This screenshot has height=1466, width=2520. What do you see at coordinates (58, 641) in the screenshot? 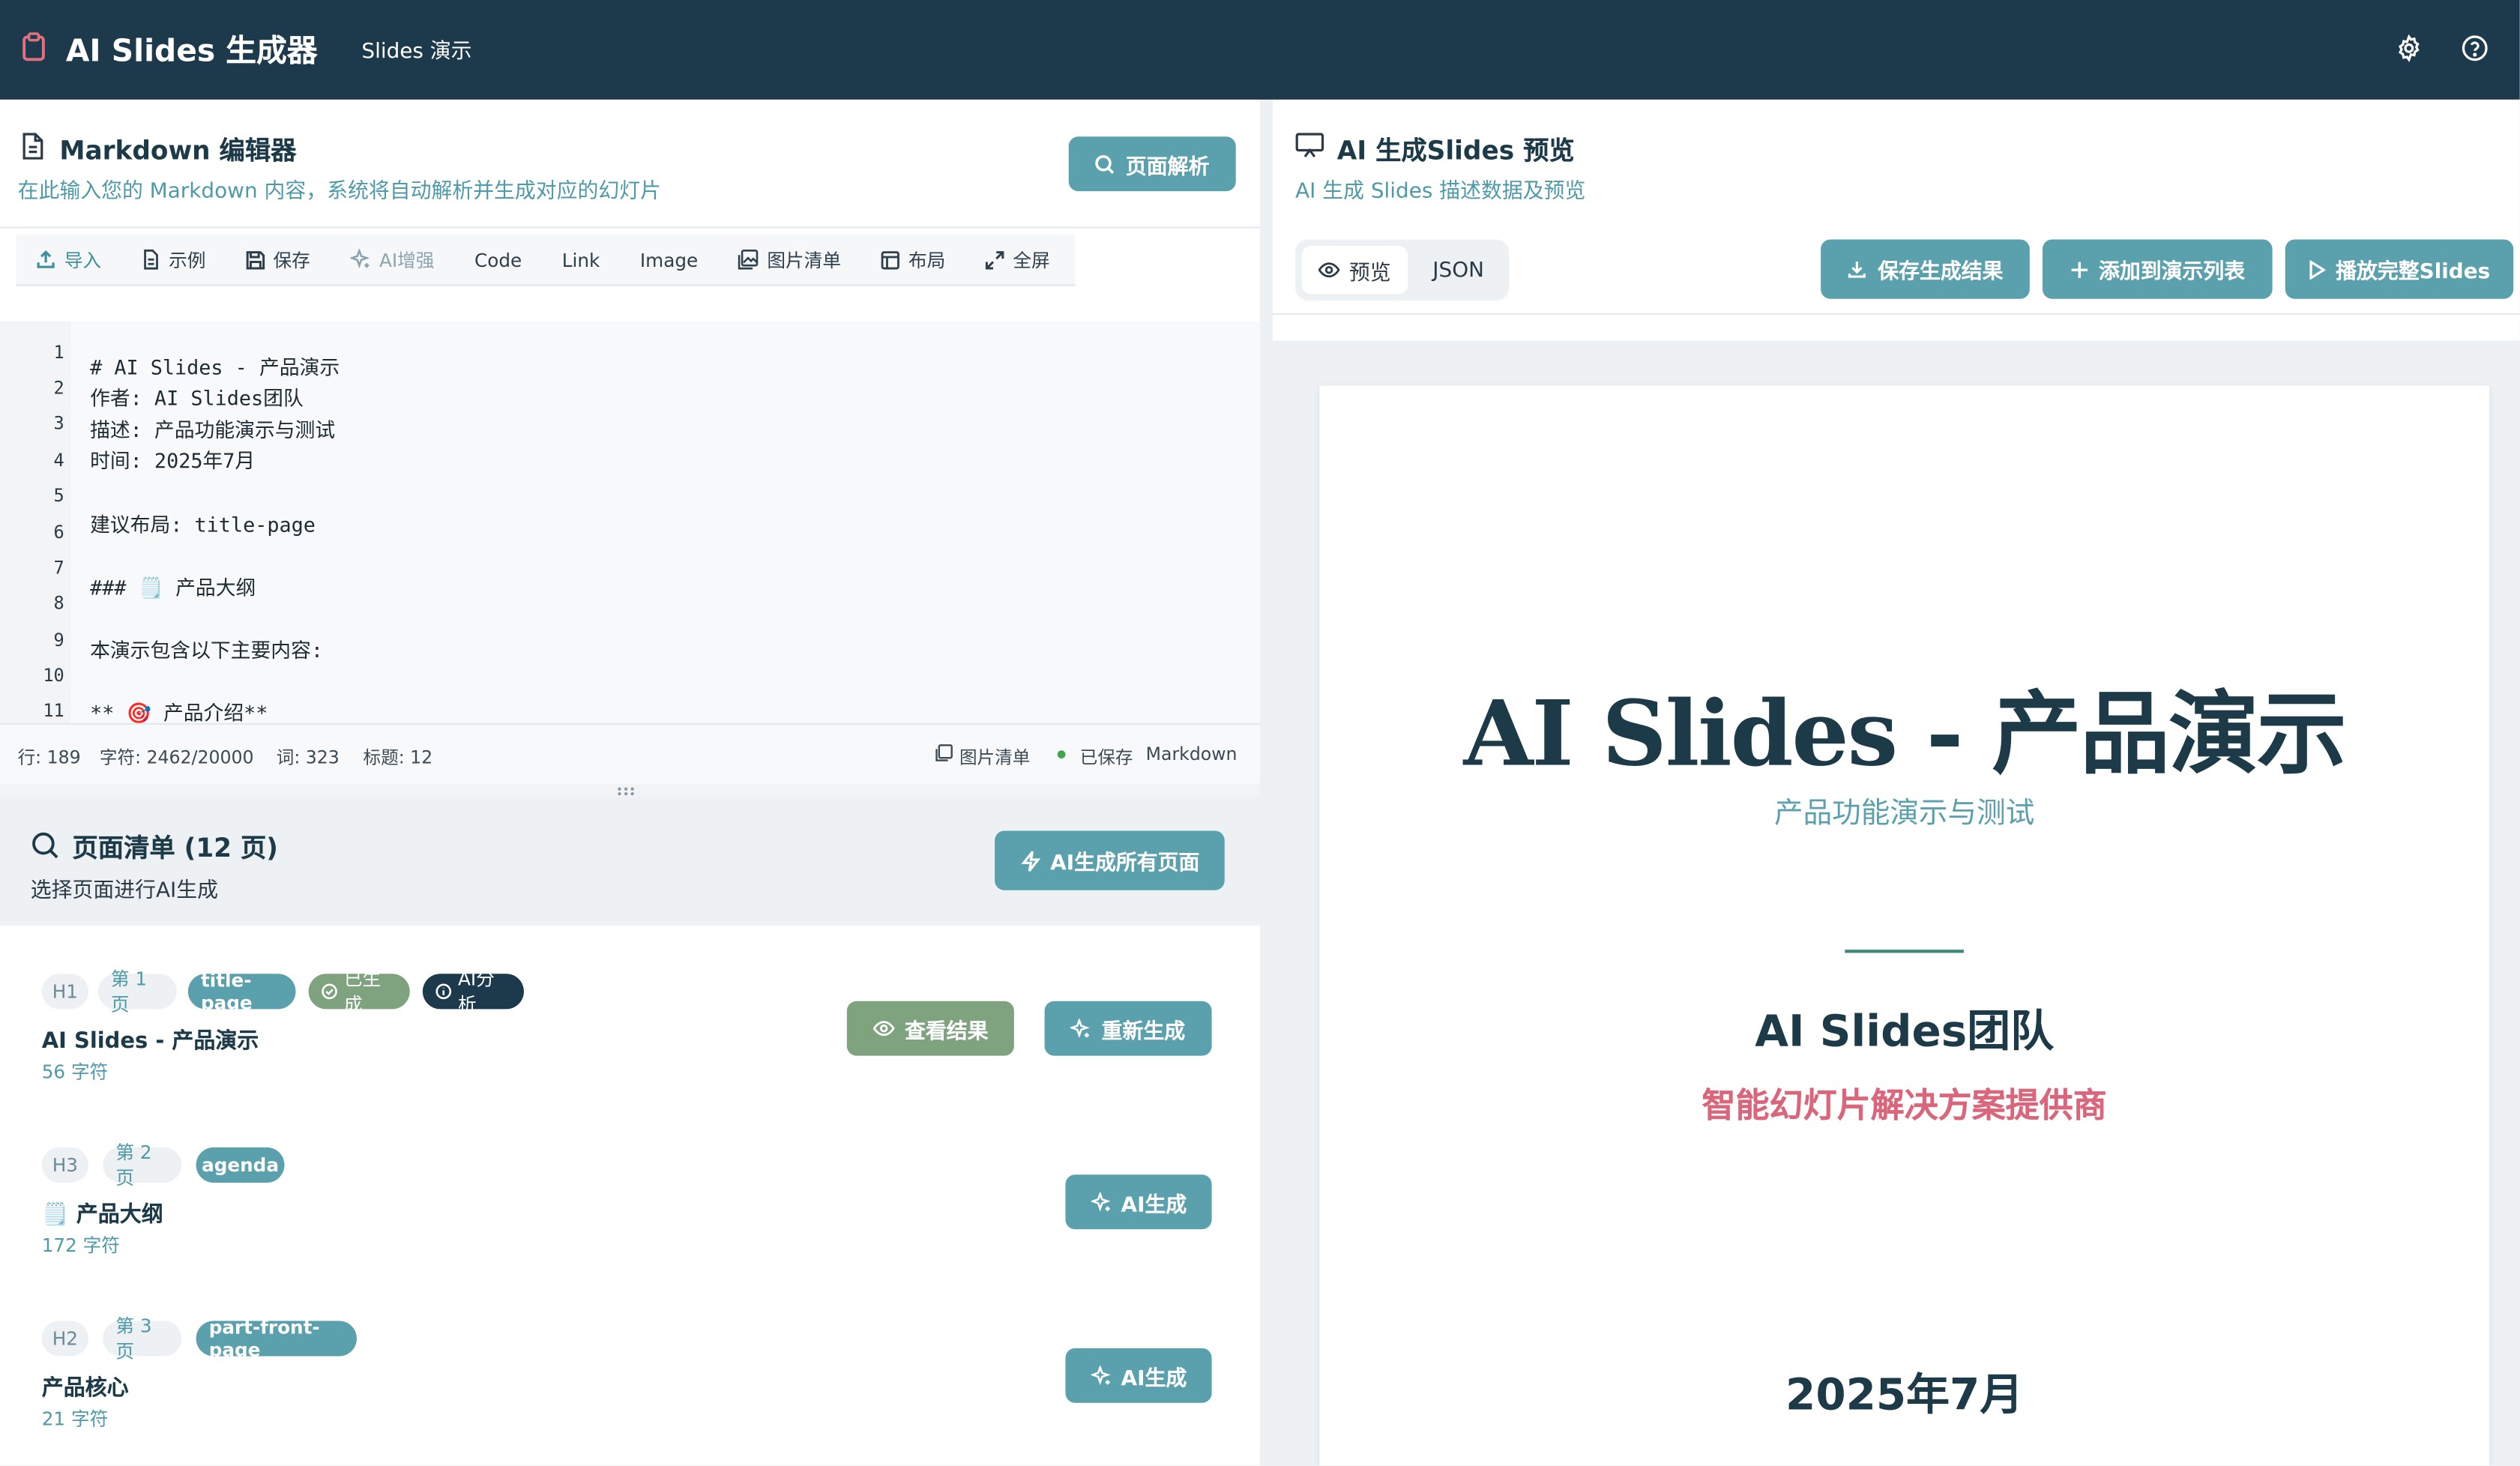
I see `line-number: 9` at bounding box center [58, 641].